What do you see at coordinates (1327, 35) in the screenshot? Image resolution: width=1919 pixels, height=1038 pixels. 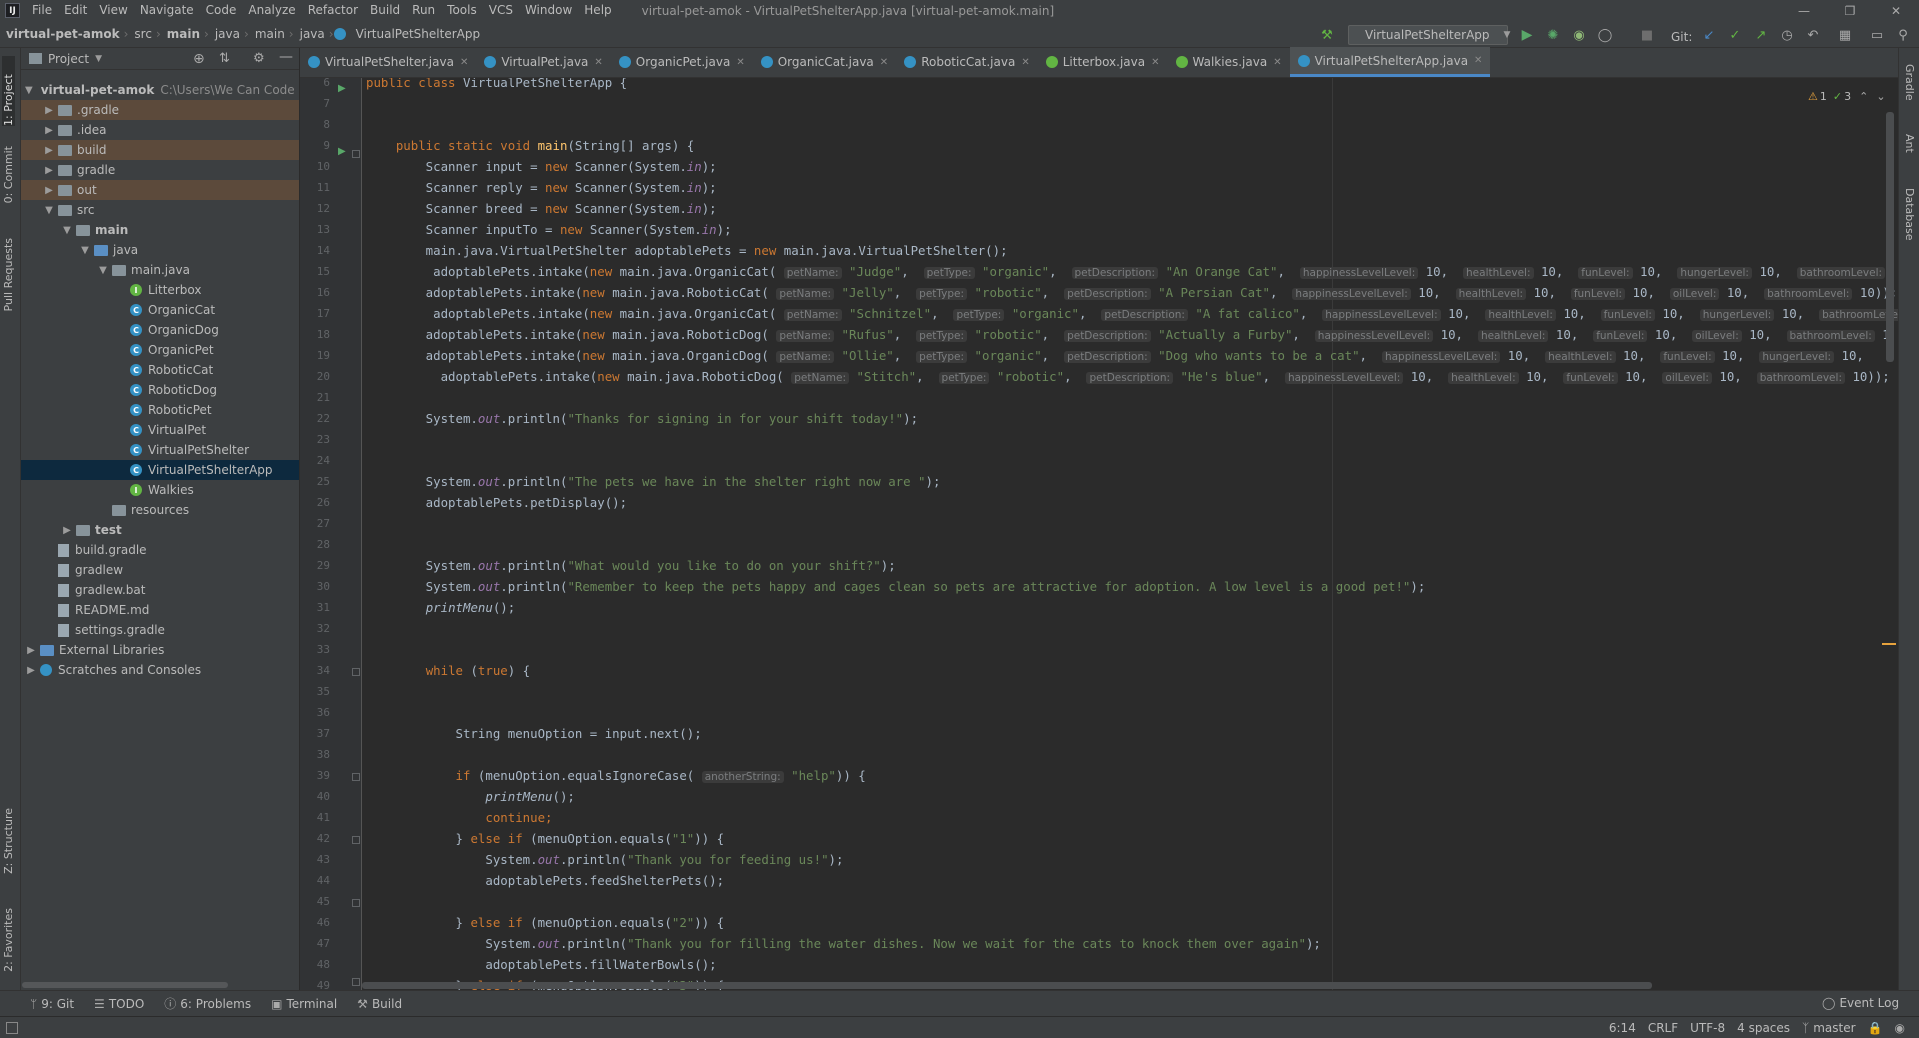 I see `build-hammer-icon: ⚒` at bounding box center [1327, 35].